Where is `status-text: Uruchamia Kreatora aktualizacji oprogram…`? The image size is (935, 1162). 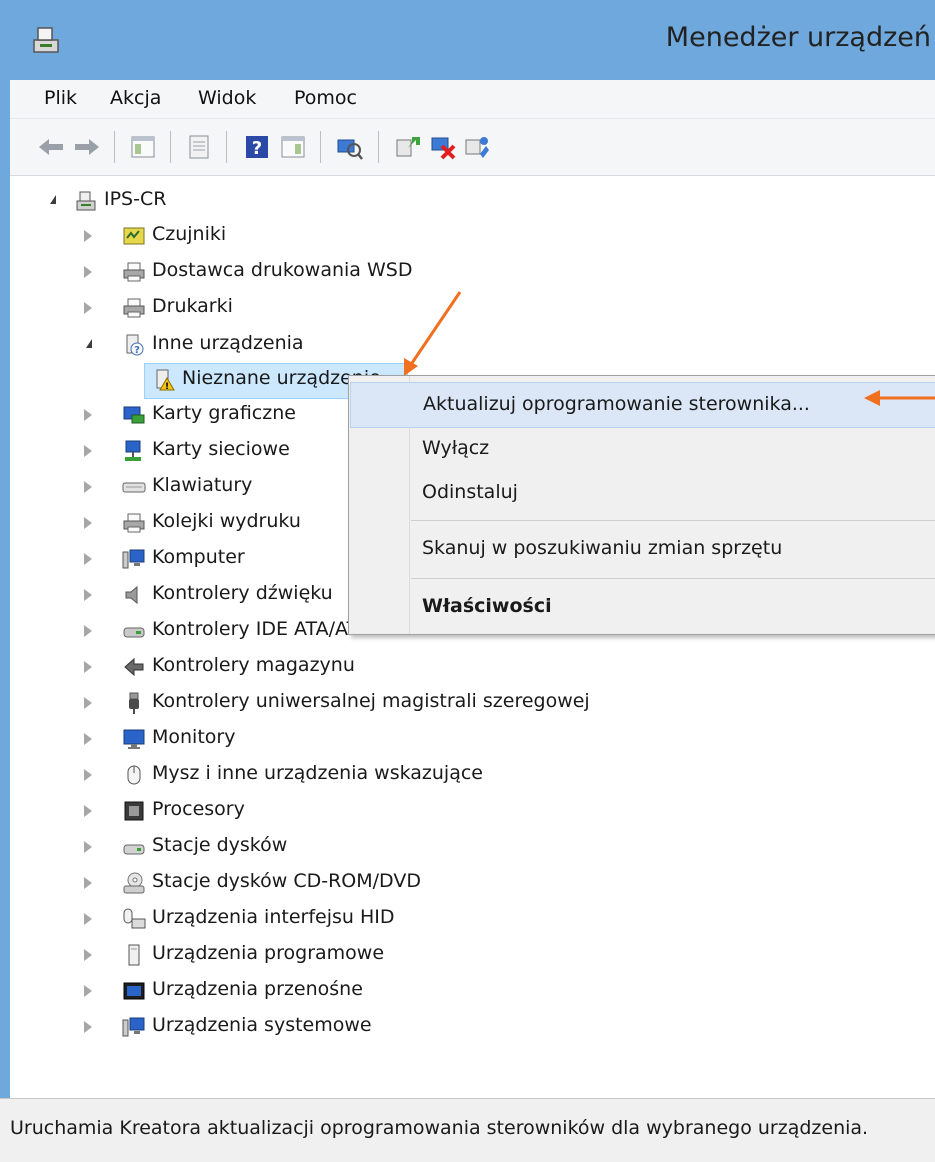
status-text: Uruchamia Kreatora aktualizacji oprogram… is located at coordinates (439, 1128).